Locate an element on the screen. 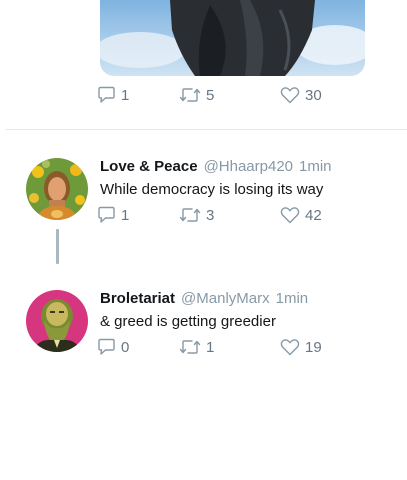  tweet-text: While democracy is losing its way is located at coordinates (212, 189).